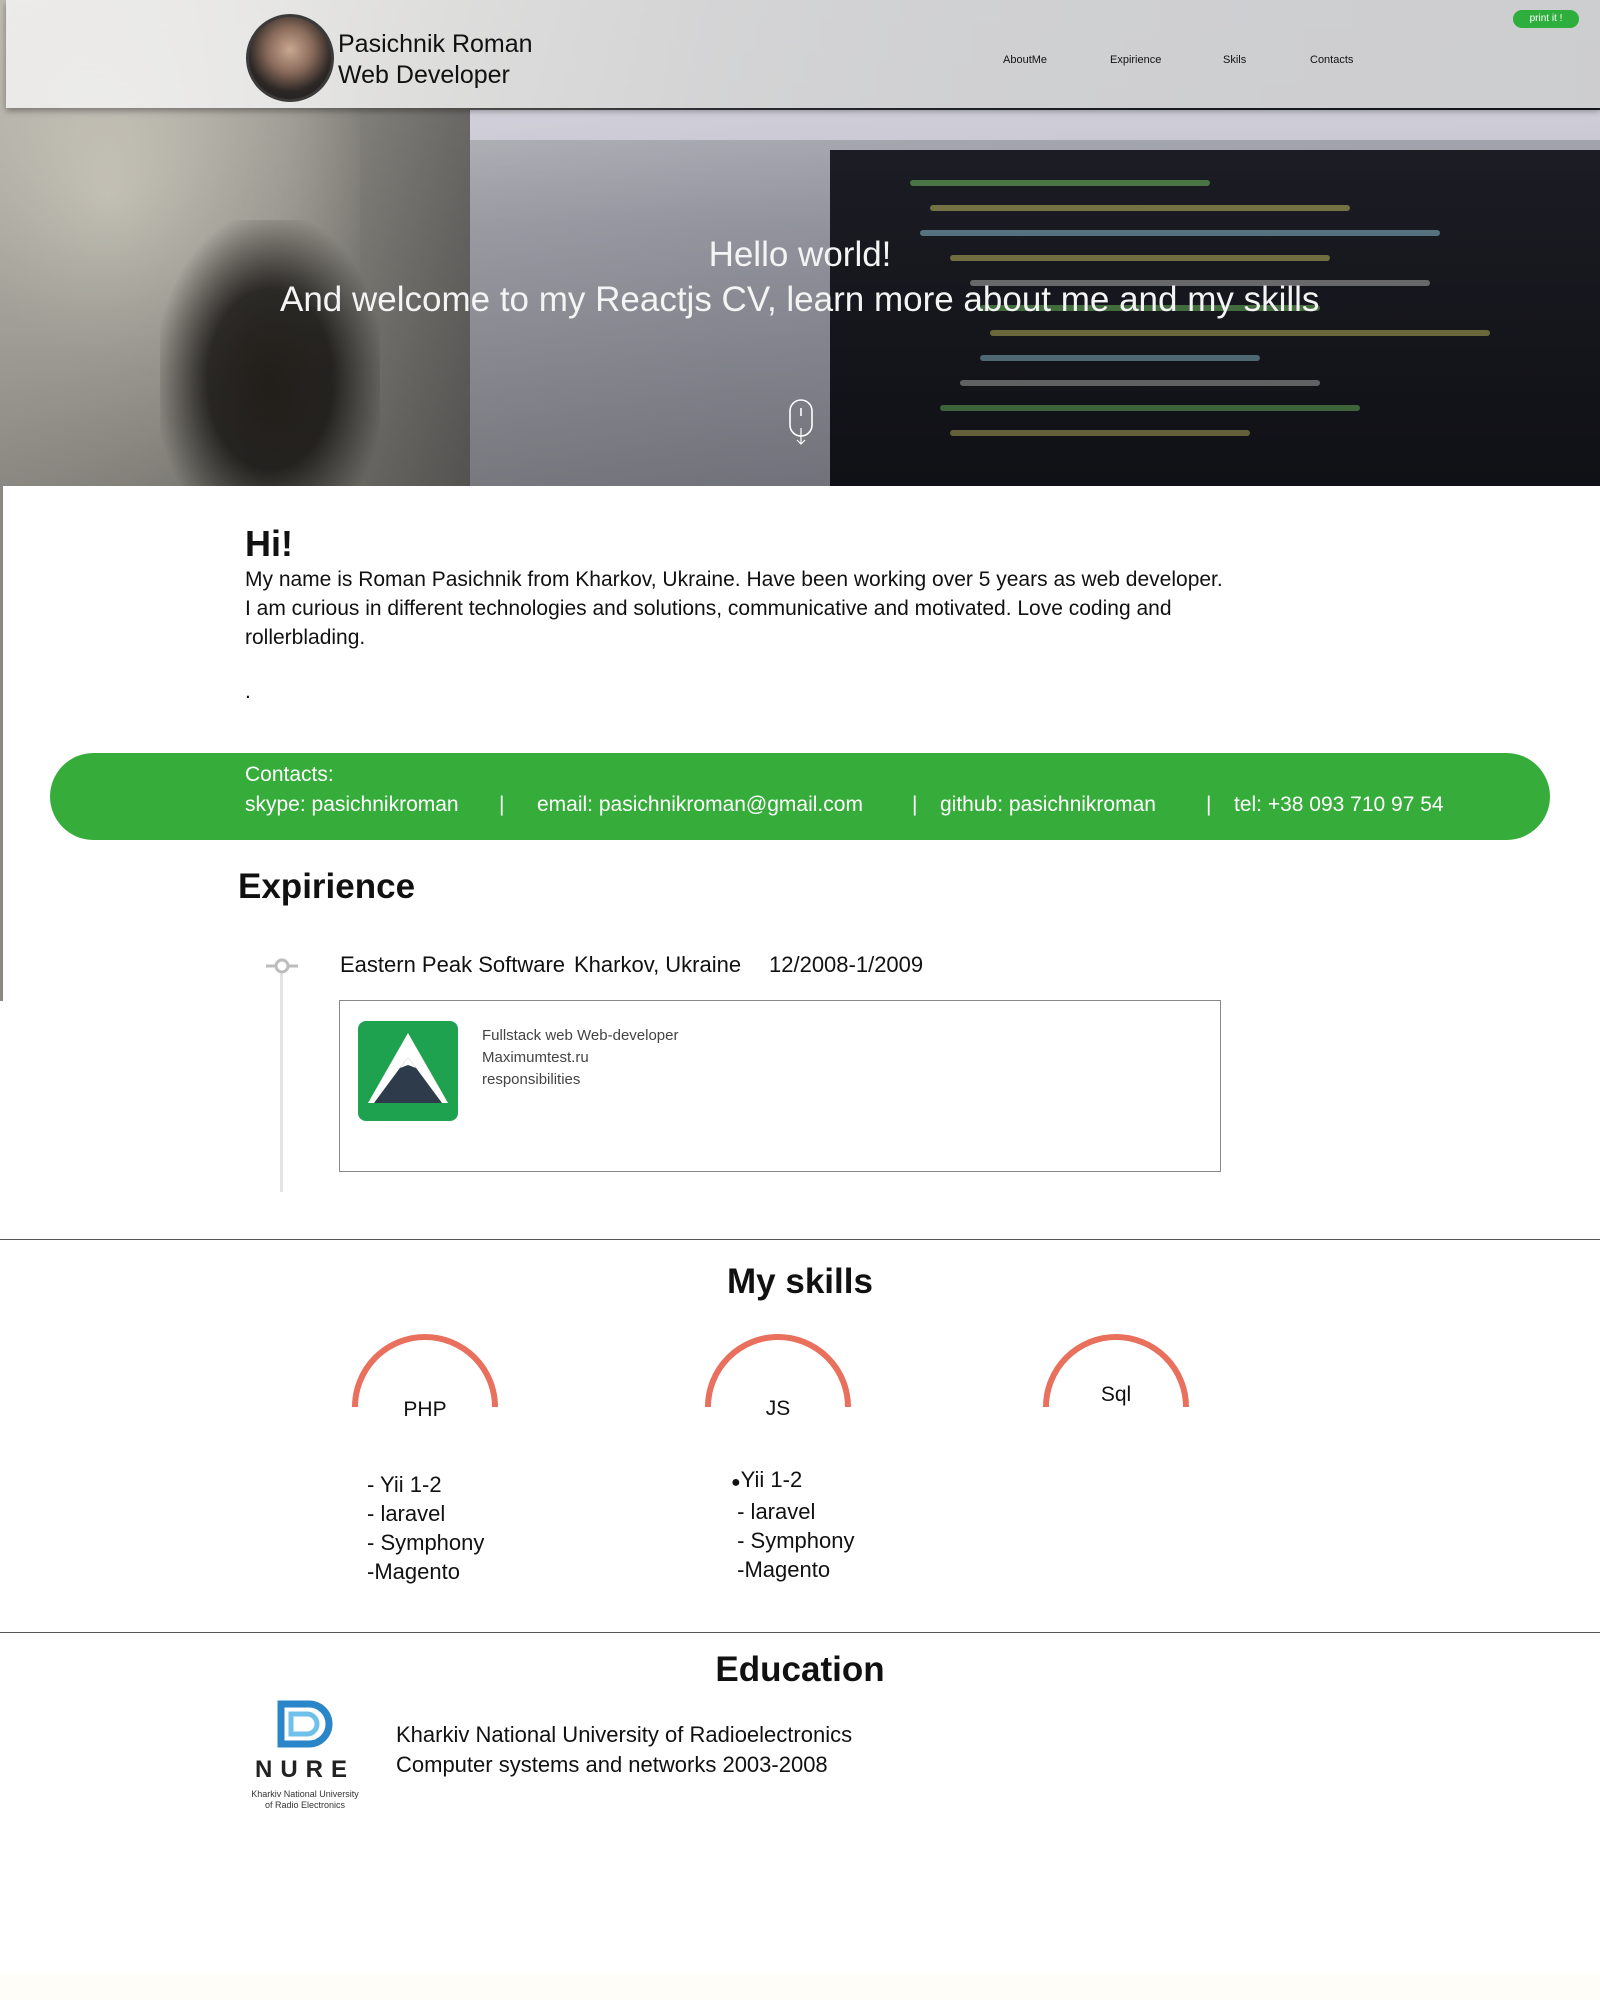  Describe the element at coordinates (1116, 1394) in the screenshot. I see `skill-label-sql: Sql` at that location.